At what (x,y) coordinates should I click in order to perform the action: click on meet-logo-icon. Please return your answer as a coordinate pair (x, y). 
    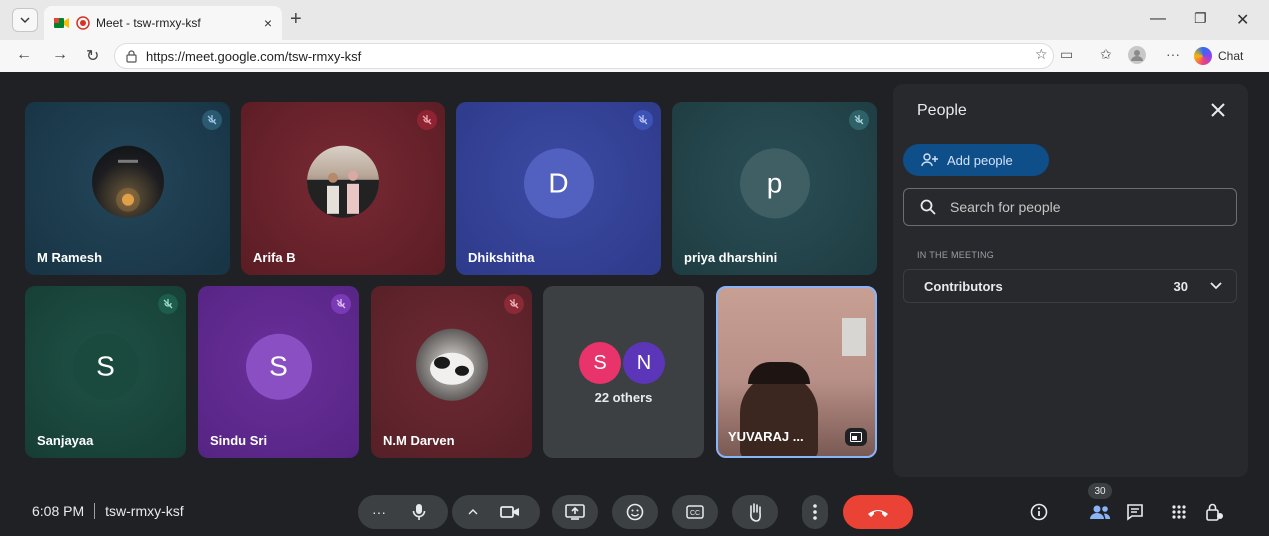
    Looking at the image, I should click on (61, 23).